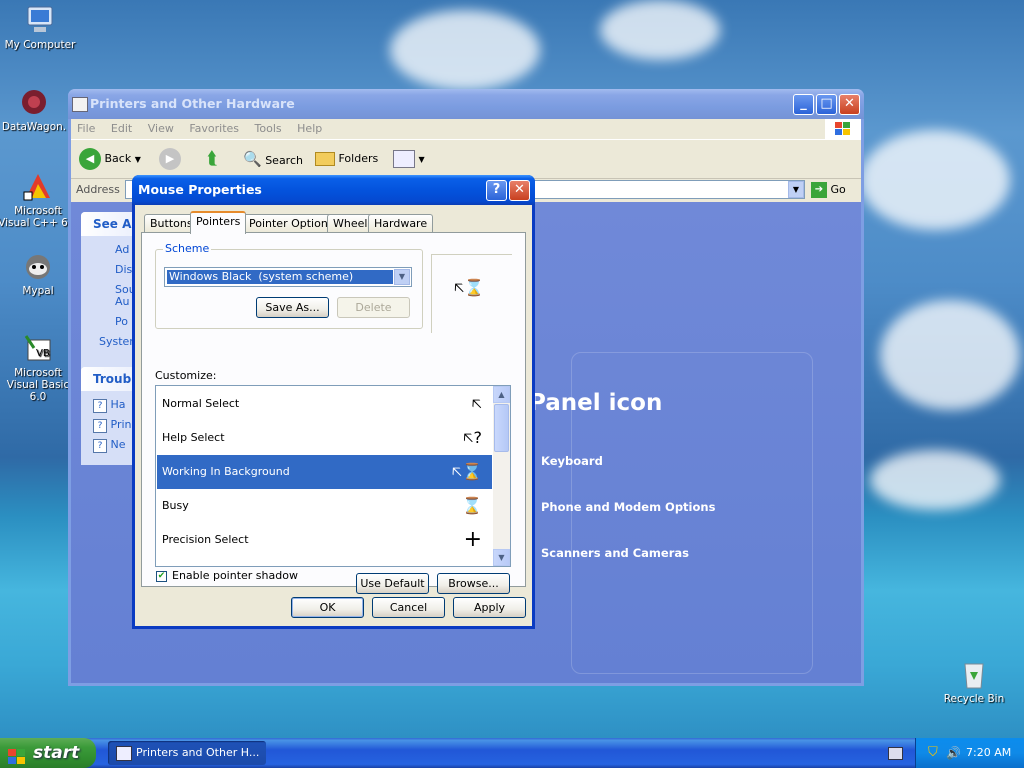 The height and width of the screenshot is (775, 1024). What do you see at coordinates (124, 753) in the screenshot?
I see `printer-folder-icon` at bounding box center [124, 753].